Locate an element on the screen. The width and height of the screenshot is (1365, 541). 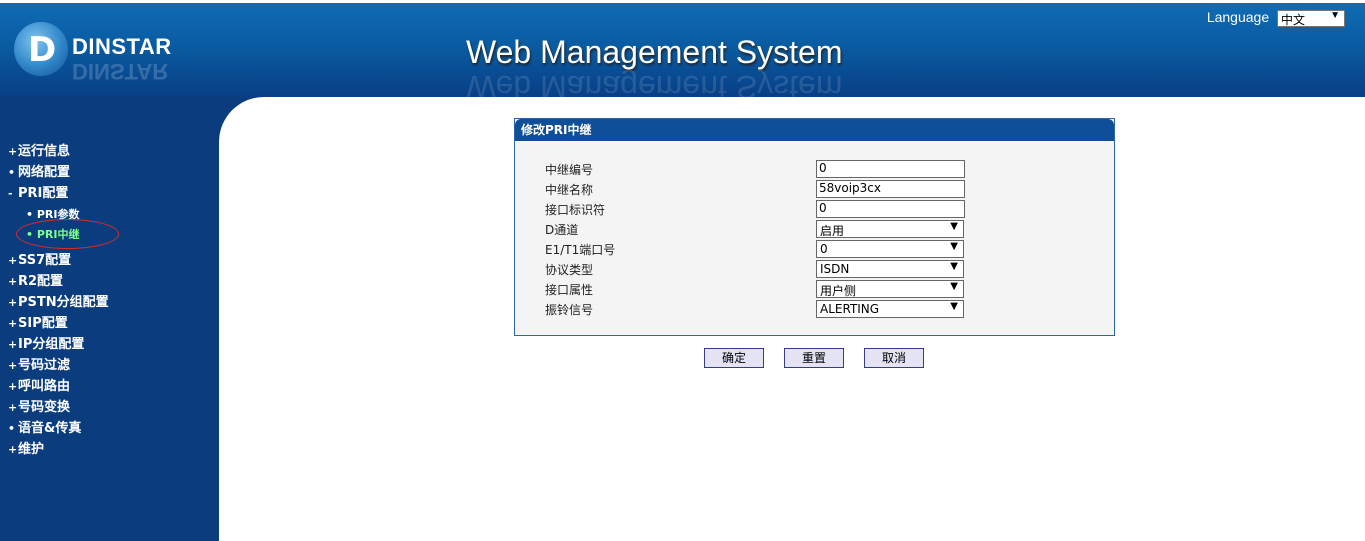
panel-title: 修改PRI中继 is located at coordinates (814, 130).